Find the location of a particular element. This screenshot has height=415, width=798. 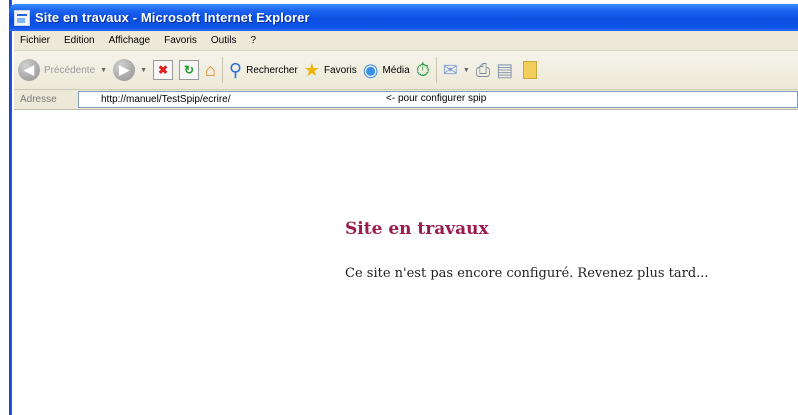

search-button: ⚲ Rechercher is located at coordinates (263, 70).